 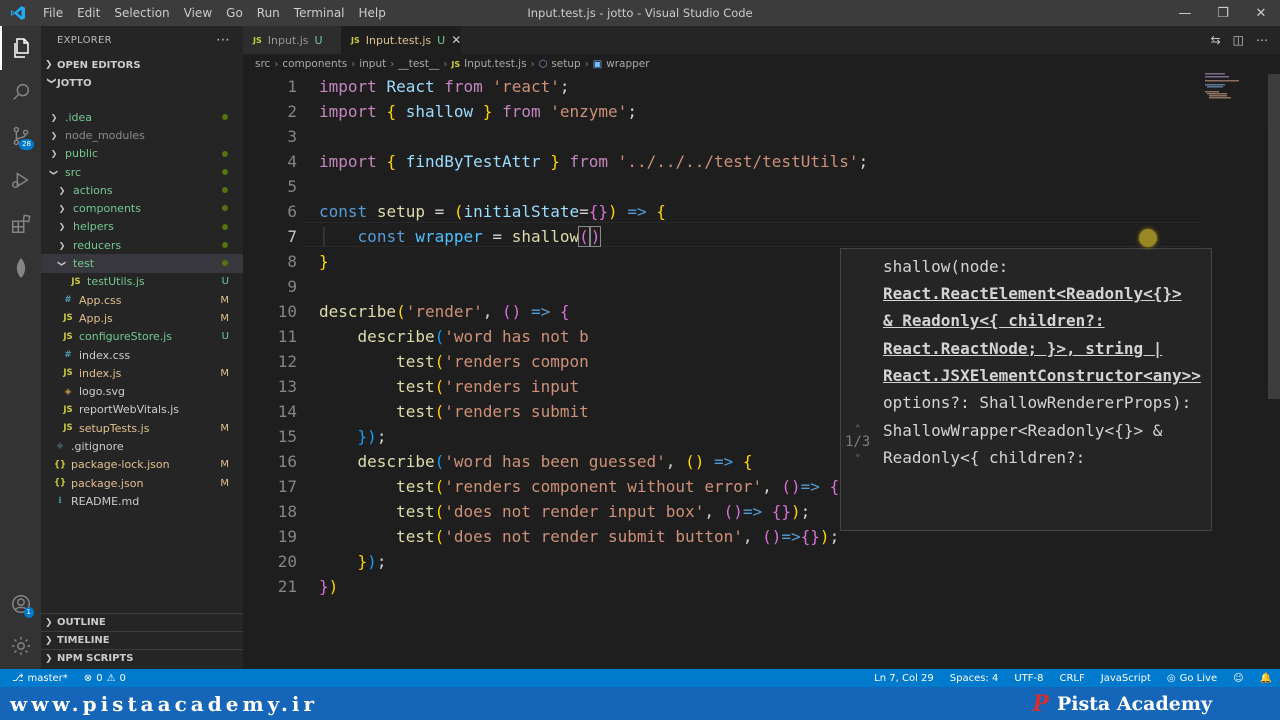 I want to click on breadcrumb-item: src, so click(x=262, y=64).